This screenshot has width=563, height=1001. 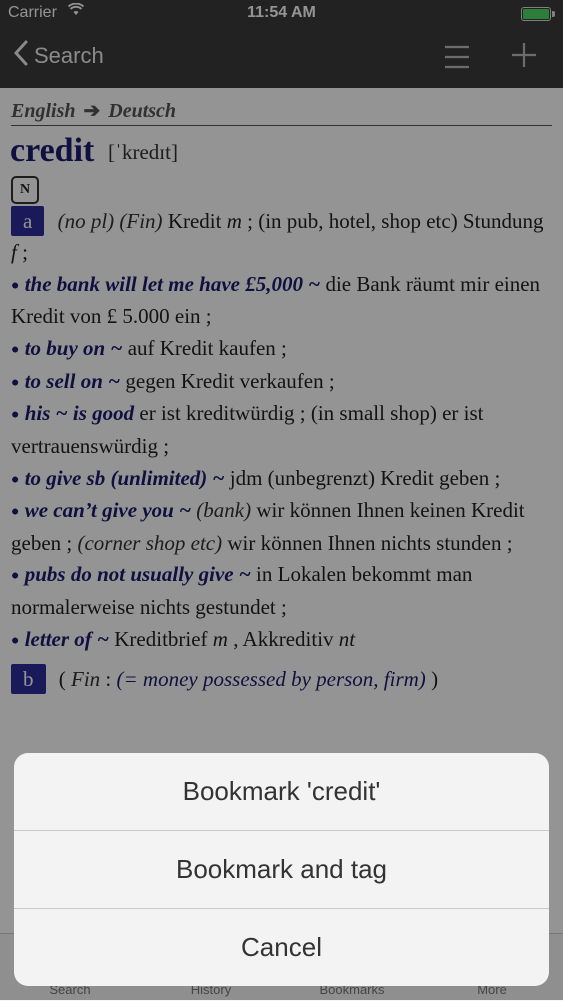 What do you see at coordinates (281, 792) in the screenshot?
I see `bookmark-button: Bookmark 'credit'` at bounding box center [281, 792].